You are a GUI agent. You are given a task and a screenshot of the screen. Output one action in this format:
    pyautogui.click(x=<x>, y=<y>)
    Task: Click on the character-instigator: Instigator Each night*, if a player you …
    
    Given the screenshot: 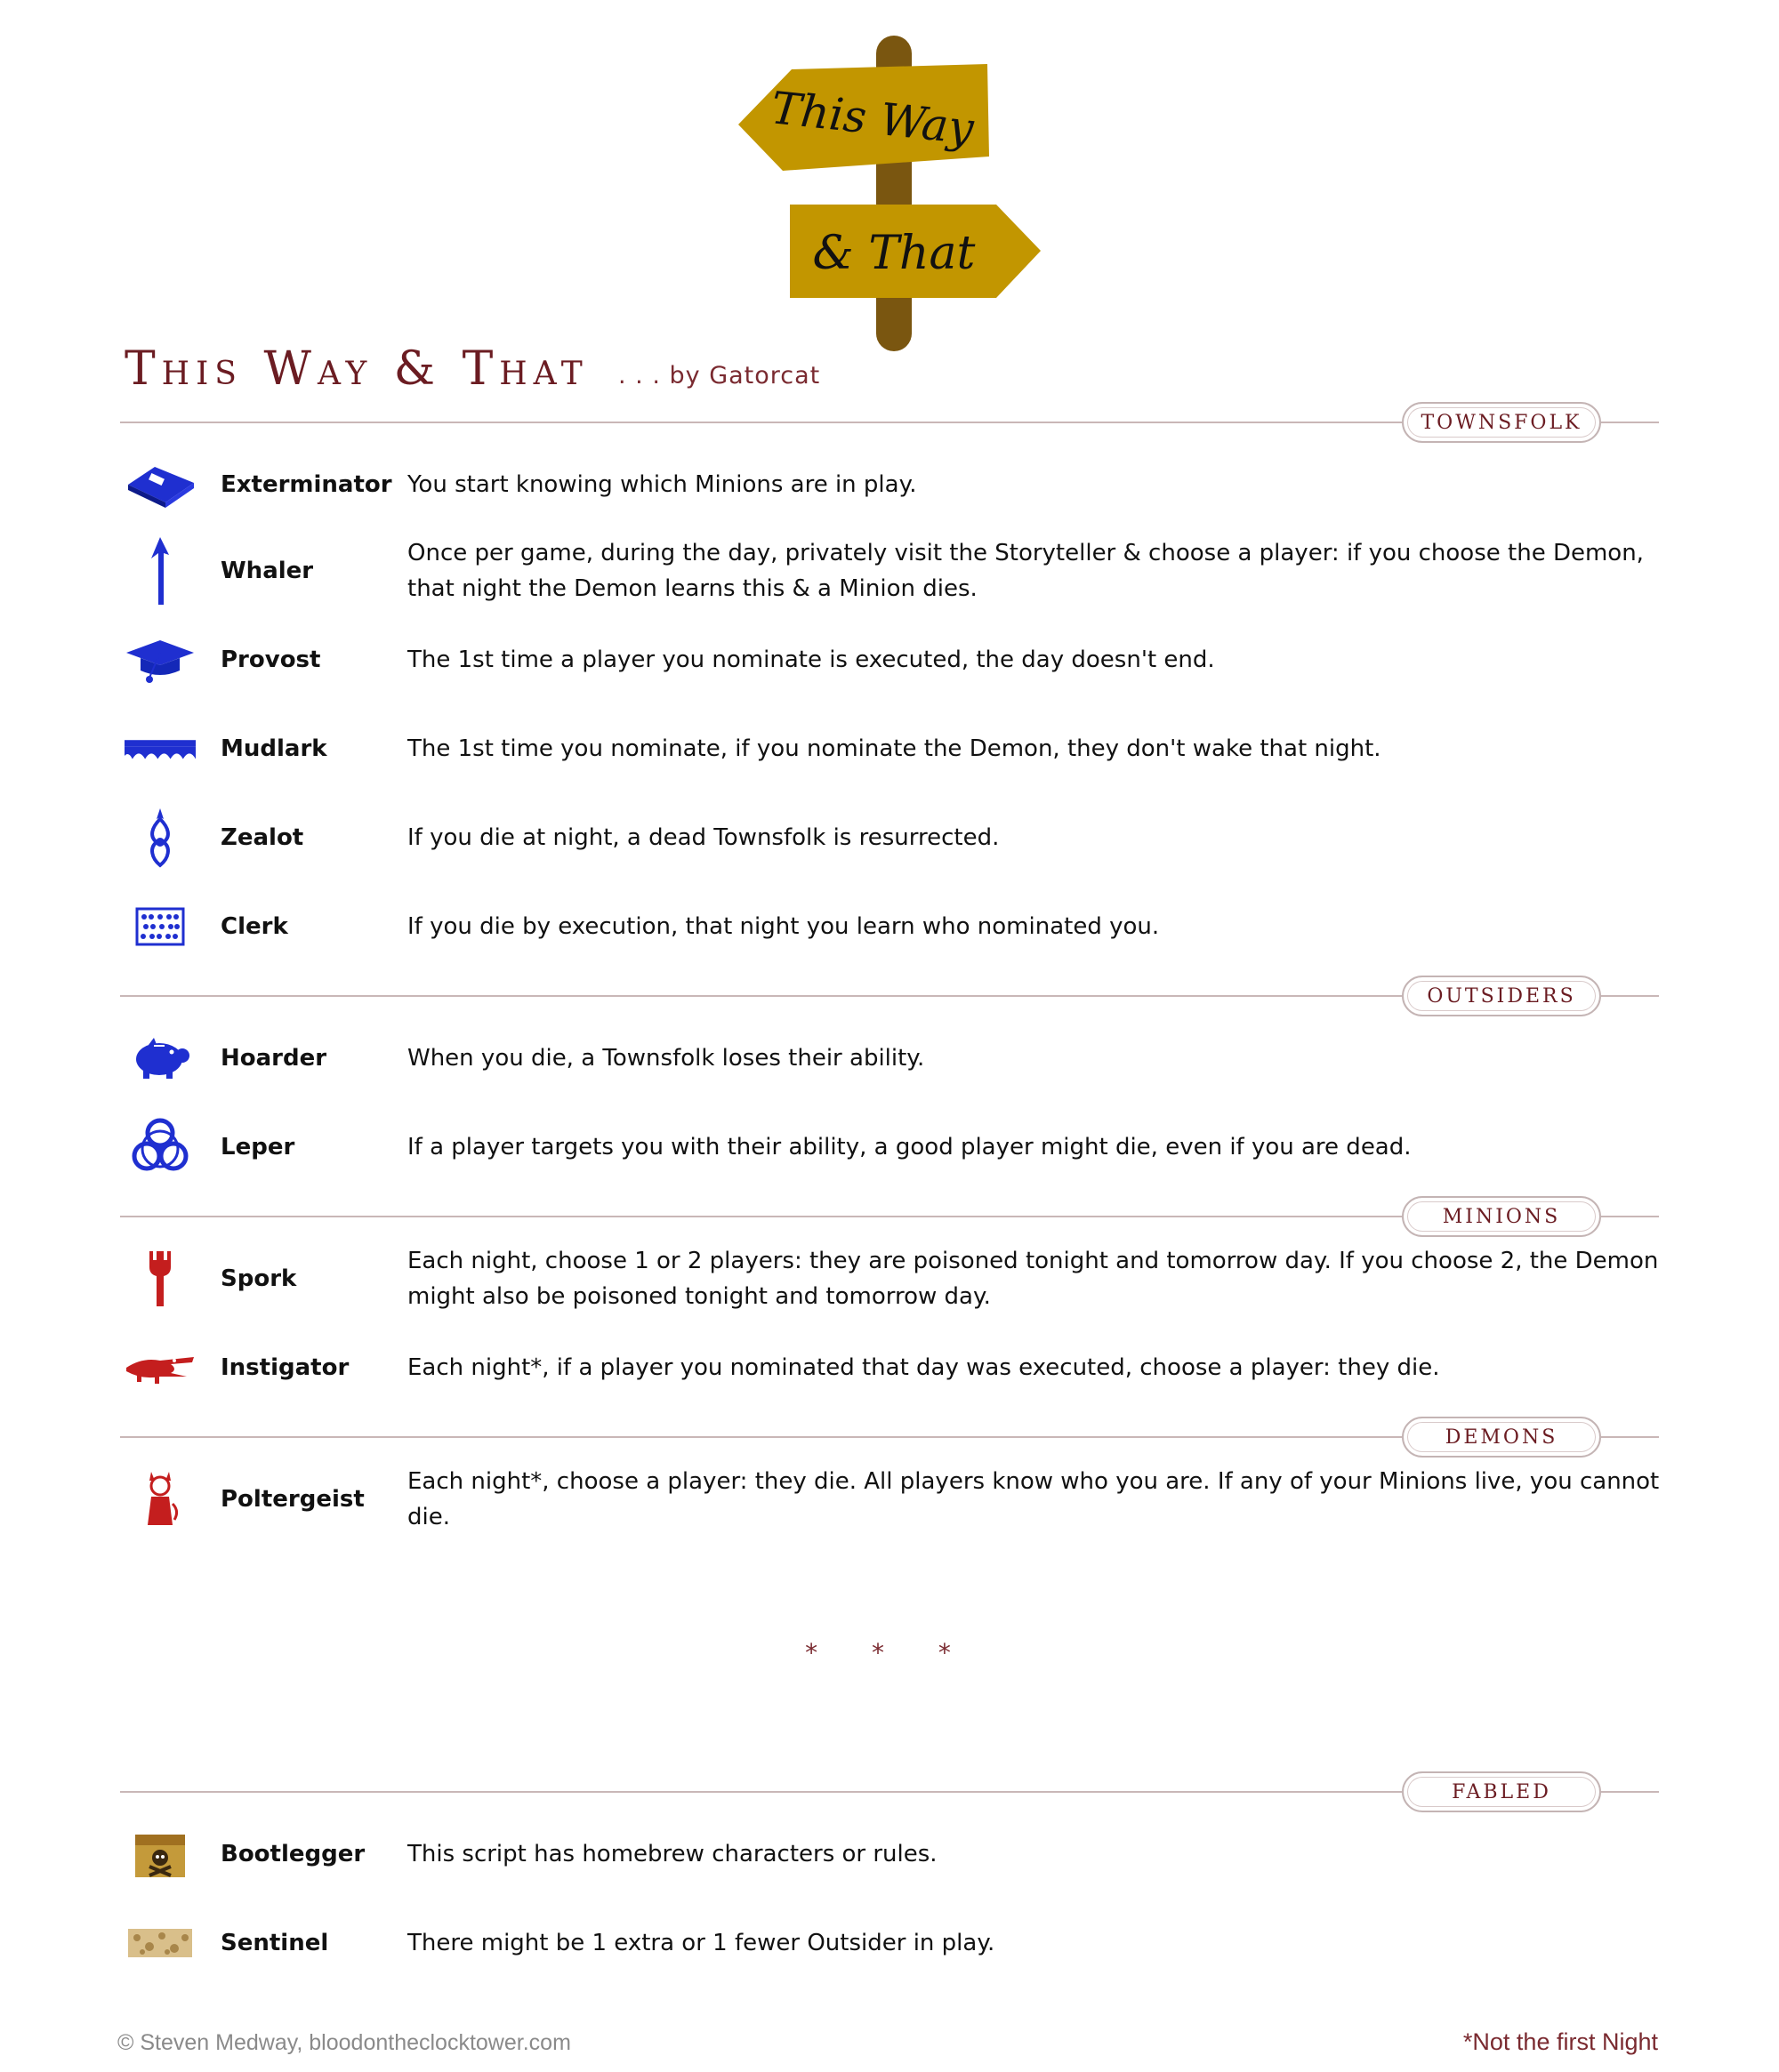 What is the action you would take?
    pyautogui.click(x=836, y=1368)
    